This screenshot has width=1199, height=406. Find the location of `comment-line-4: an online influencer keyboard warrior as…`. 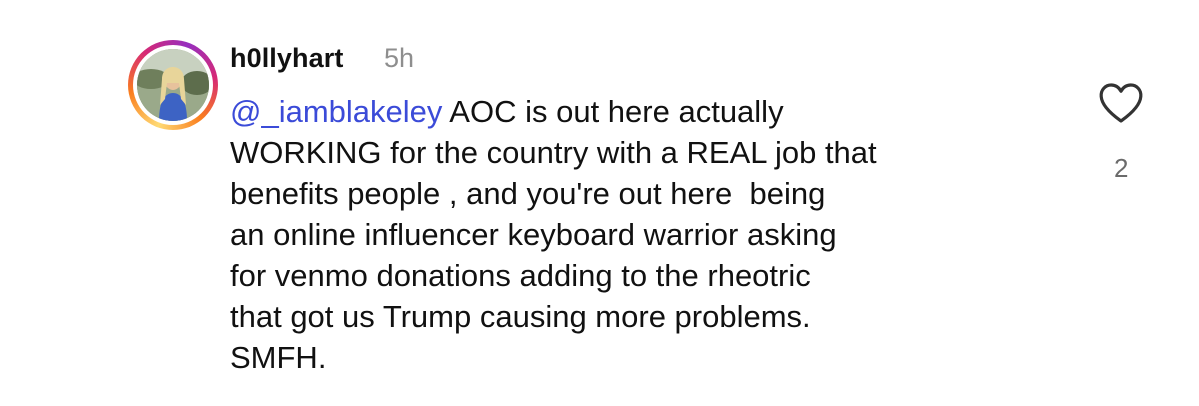

comment-line-4: an online influencer keyboard warrior as… is located at coordinates (533, 234).